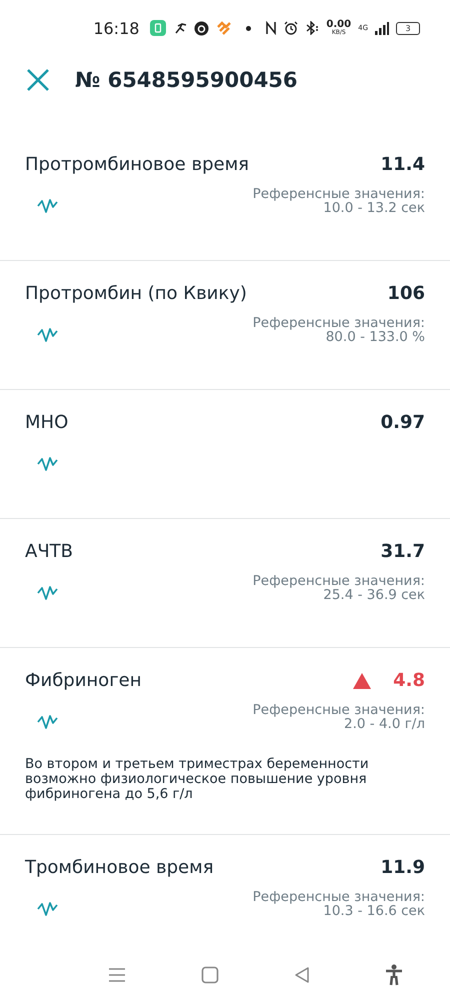 The image size is (450, 1000). I want to click on dot-icon, so click(249, 28).